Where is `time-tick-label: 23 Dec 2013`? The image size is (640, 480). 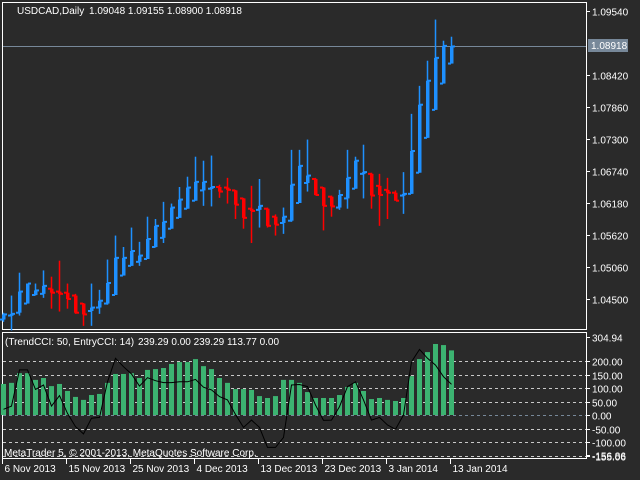 time-tick-label: 23 Dec 2013 is located at coordinates (353, 469).